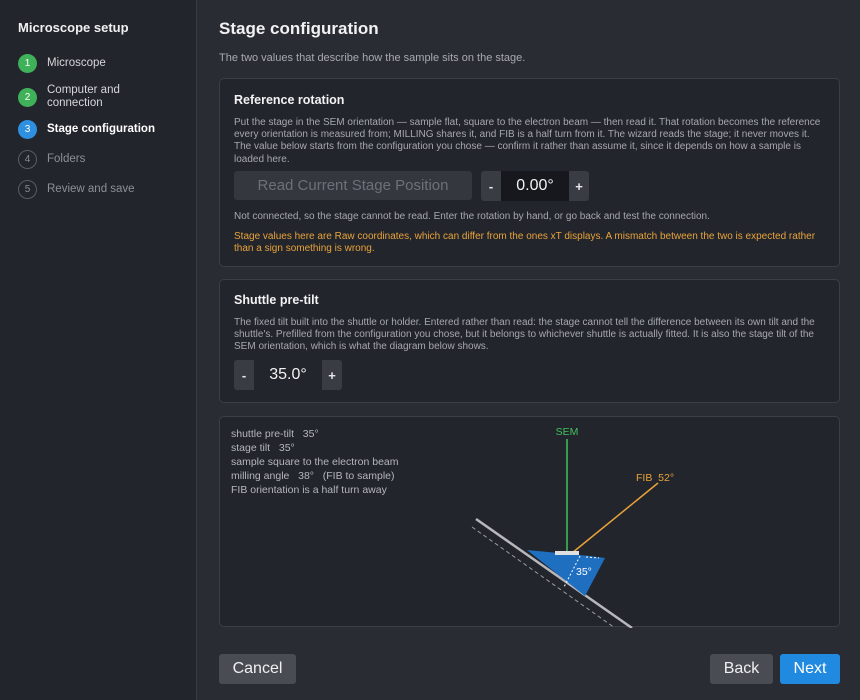 This screenshot has height=700, width=860. I want to click on reference-rotation-title: Reference rotation, so click(289, 100).